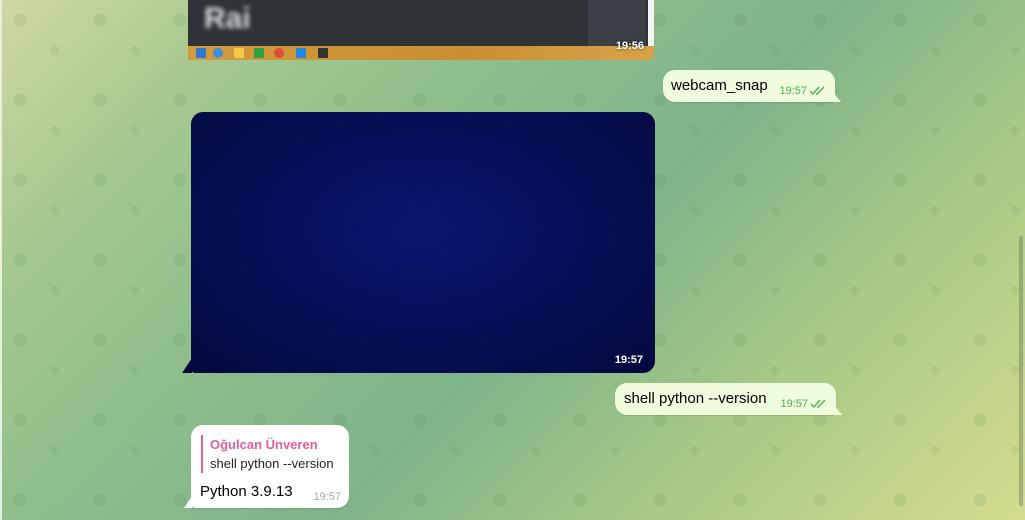  I want to click on chat-scrollbar, so click(1021, 371).